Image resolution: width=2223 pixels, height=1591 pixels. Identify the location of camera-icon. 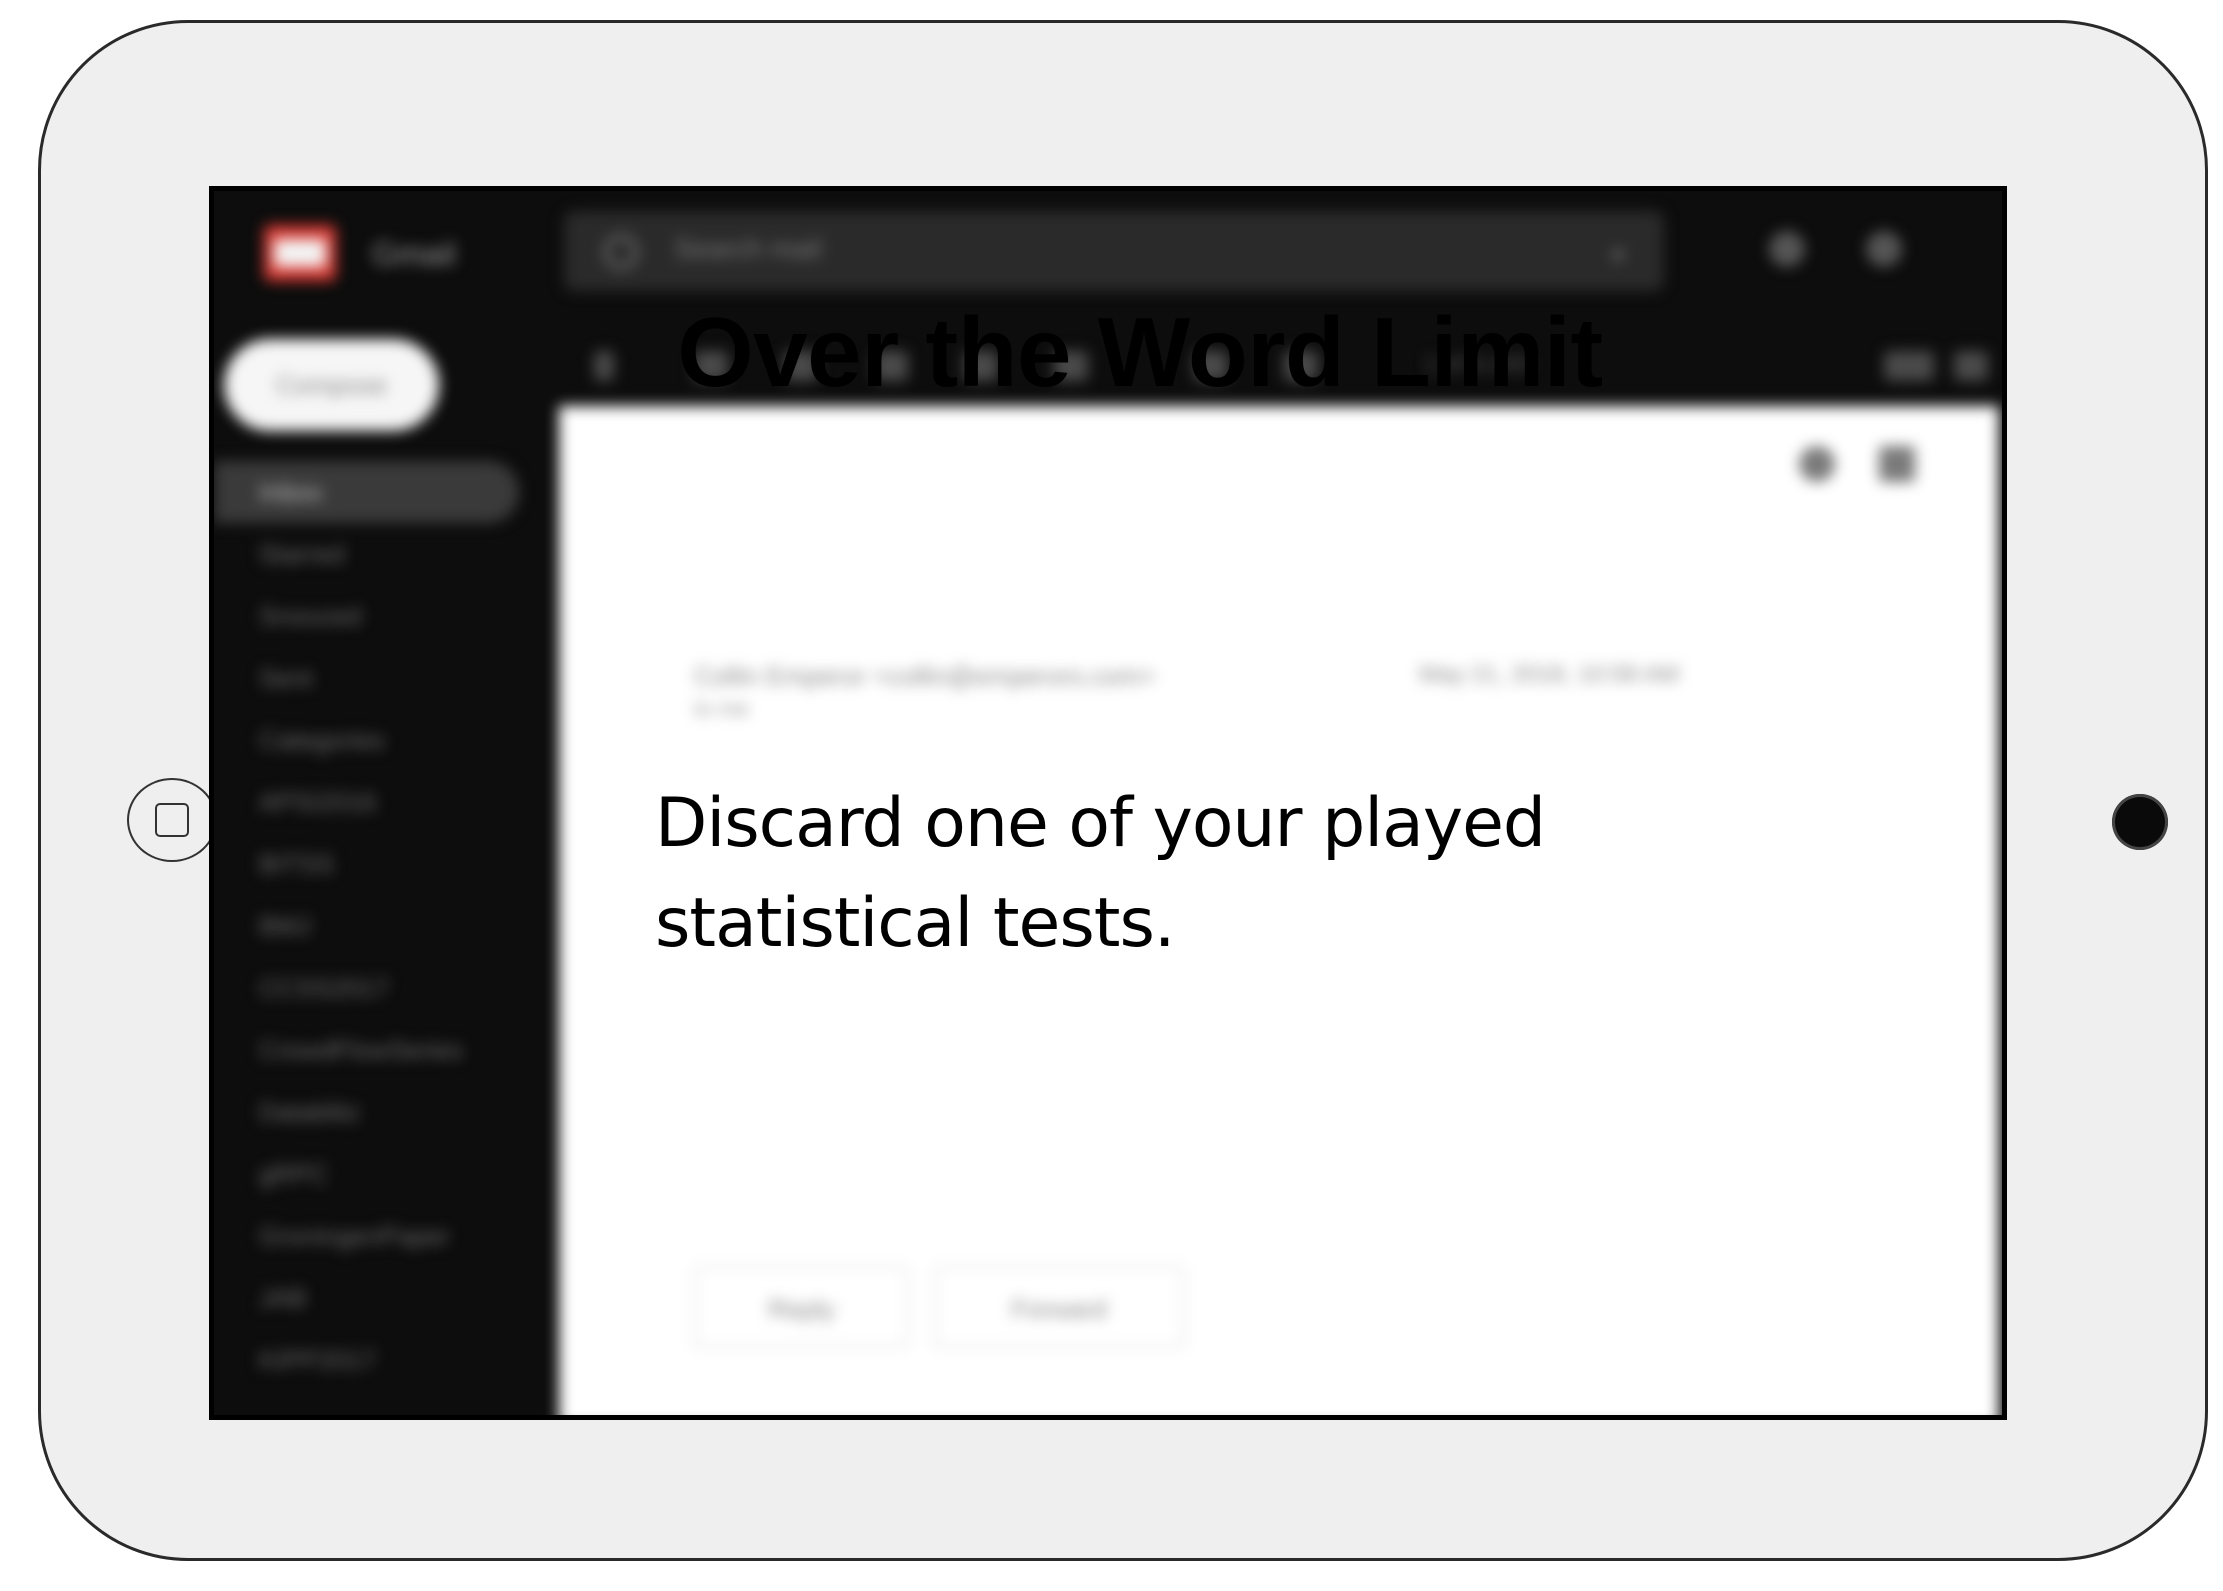
(2140, 822).